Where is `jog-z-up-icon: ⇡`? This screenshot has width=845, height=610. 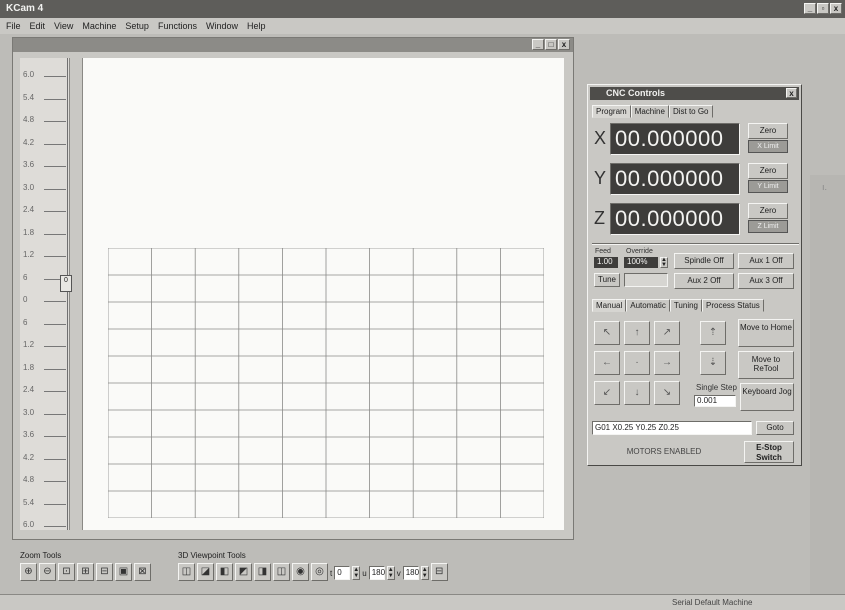
jog-z-up-icon: ⇡ is located at coordinates (713, 333).